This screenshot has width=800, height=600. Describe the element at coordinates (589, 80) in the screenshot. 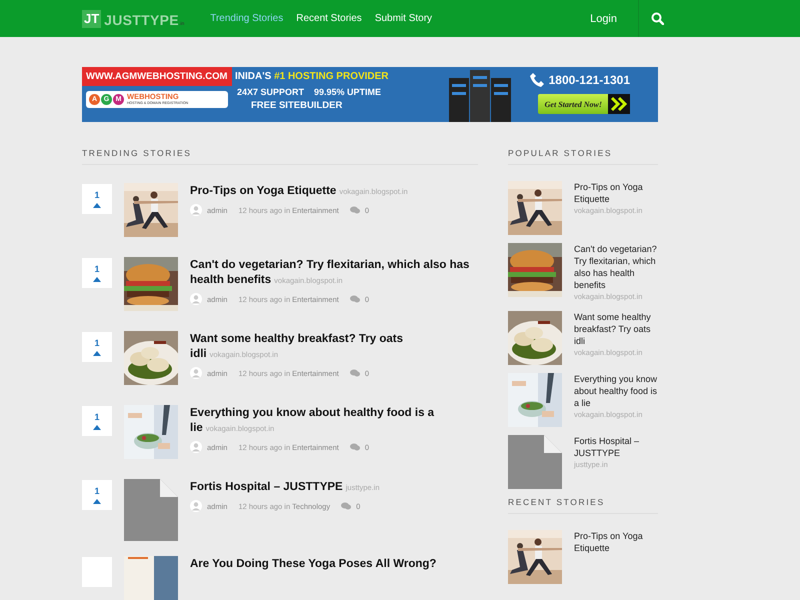

I see `phone-number: 1800-121-1301` at that location.